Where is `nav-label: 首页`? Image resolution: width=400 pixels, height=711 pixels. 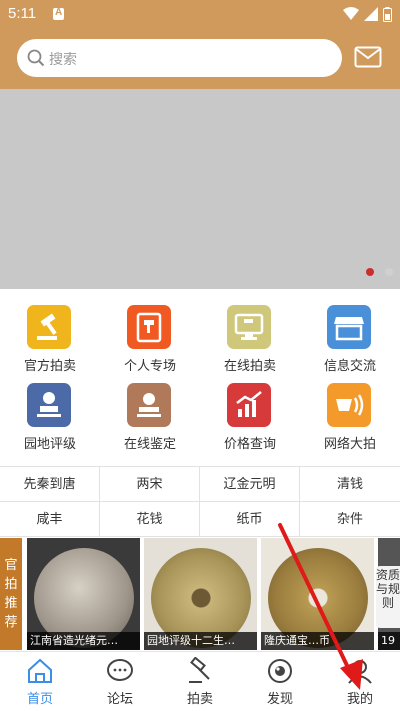
nav-label: 首页 is located at coordinates (39, 699).